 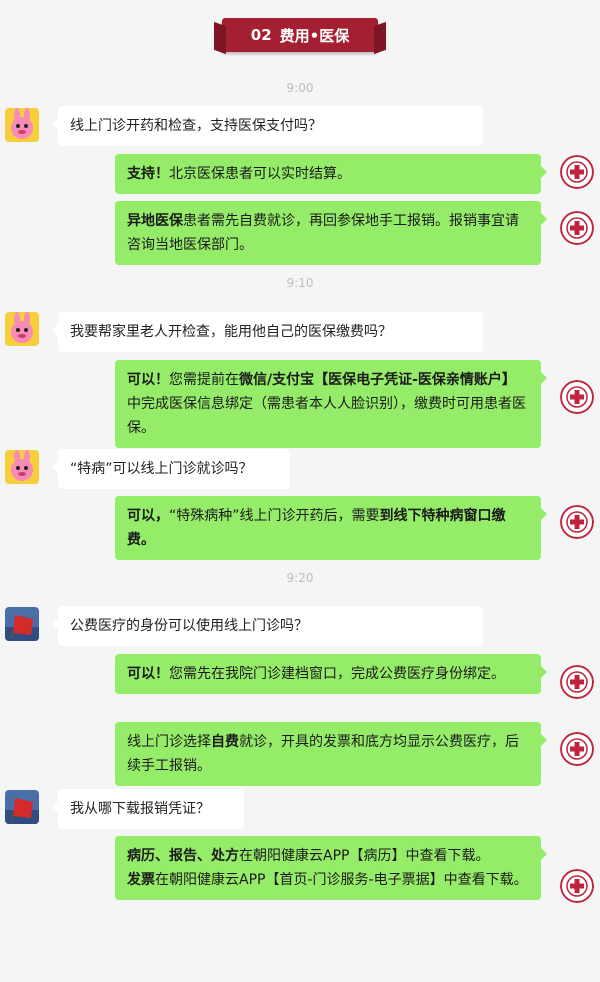 I want to click on message-out: 支持！北京医保患者可以实时结算。, so click(x=331, y=174).